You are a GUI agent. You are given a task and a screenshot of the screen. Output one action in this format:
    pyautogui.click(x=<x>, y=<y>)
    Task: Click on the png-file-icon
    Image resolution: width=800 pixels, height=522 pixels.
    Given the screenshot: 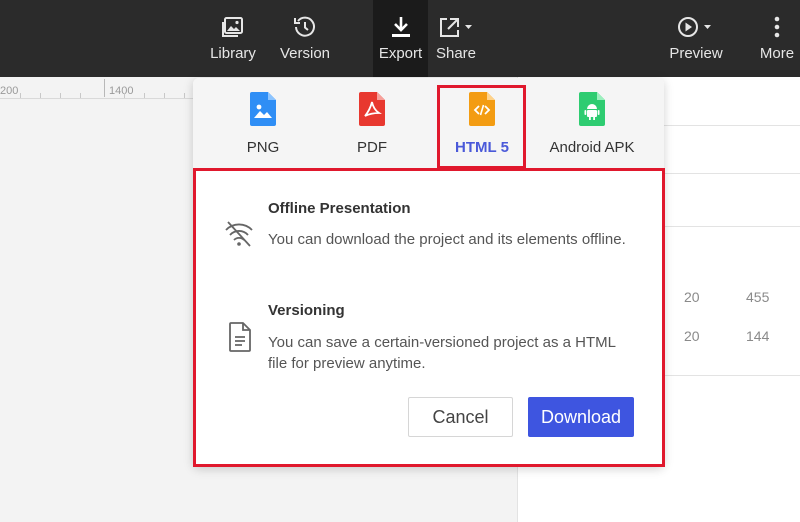 What is the action you would take?
    pyautogui.click(x=263, y=111)
    